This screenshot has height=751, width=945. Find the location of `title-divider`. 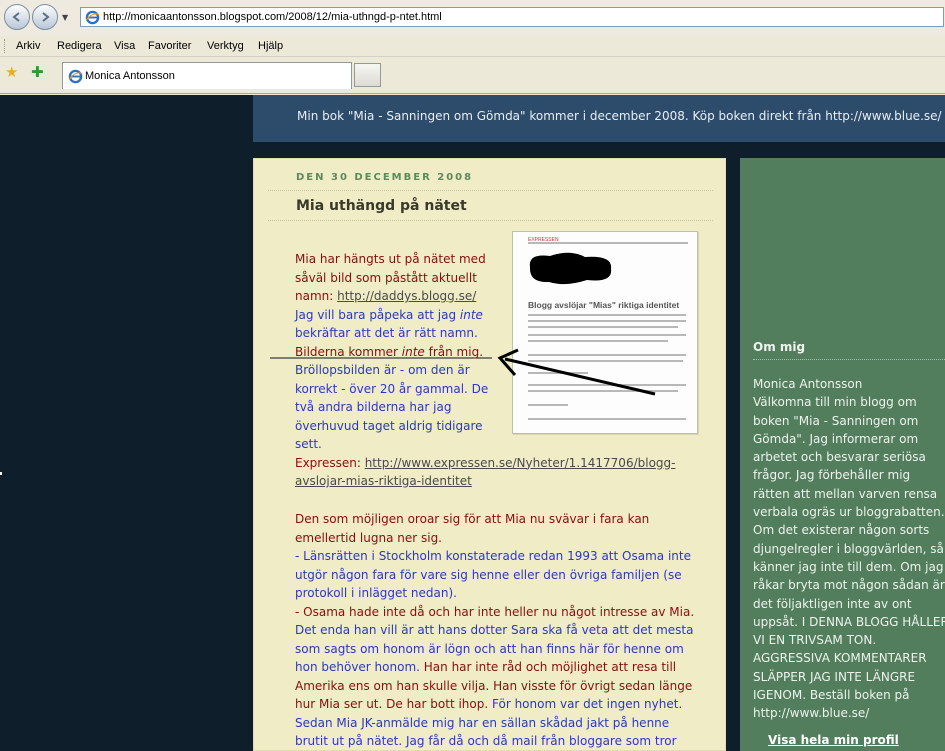

title-divider is located at coordinates (490, 220).